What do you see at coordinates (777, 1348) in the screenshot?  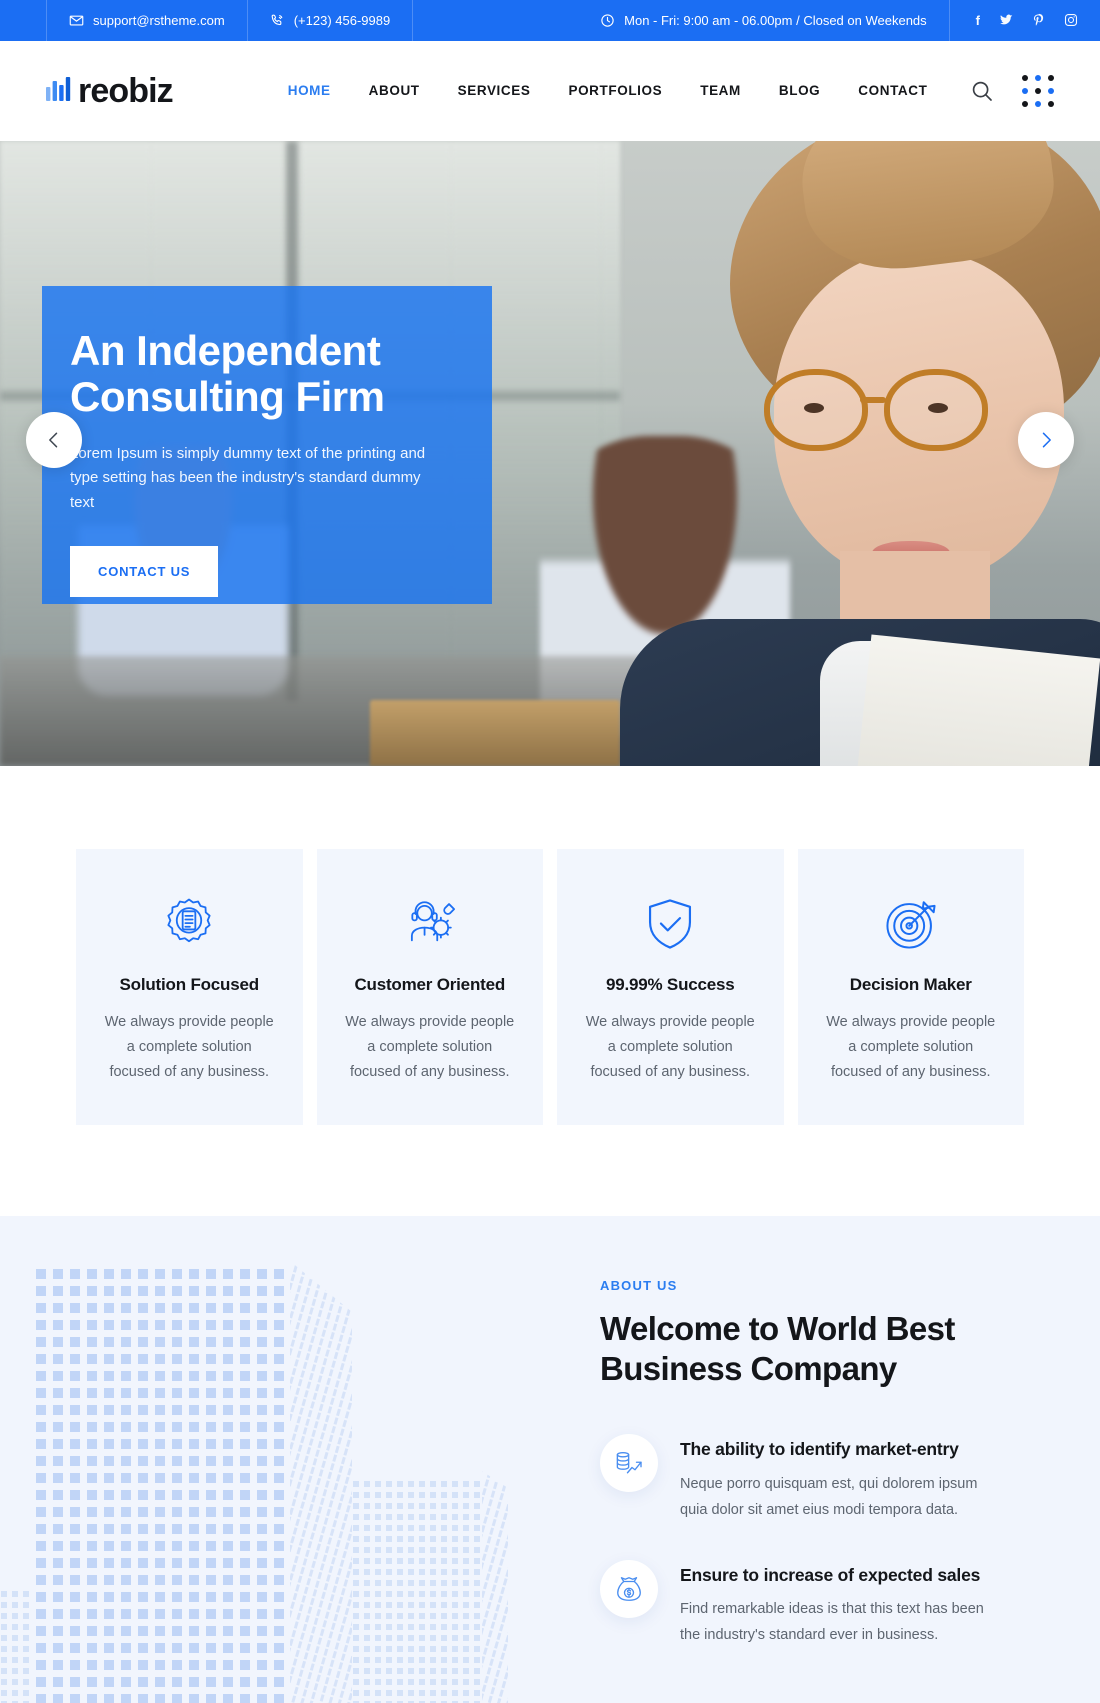 I see `about-title: Welcome to World Best Business Company` at bounding box center [777, 1348].